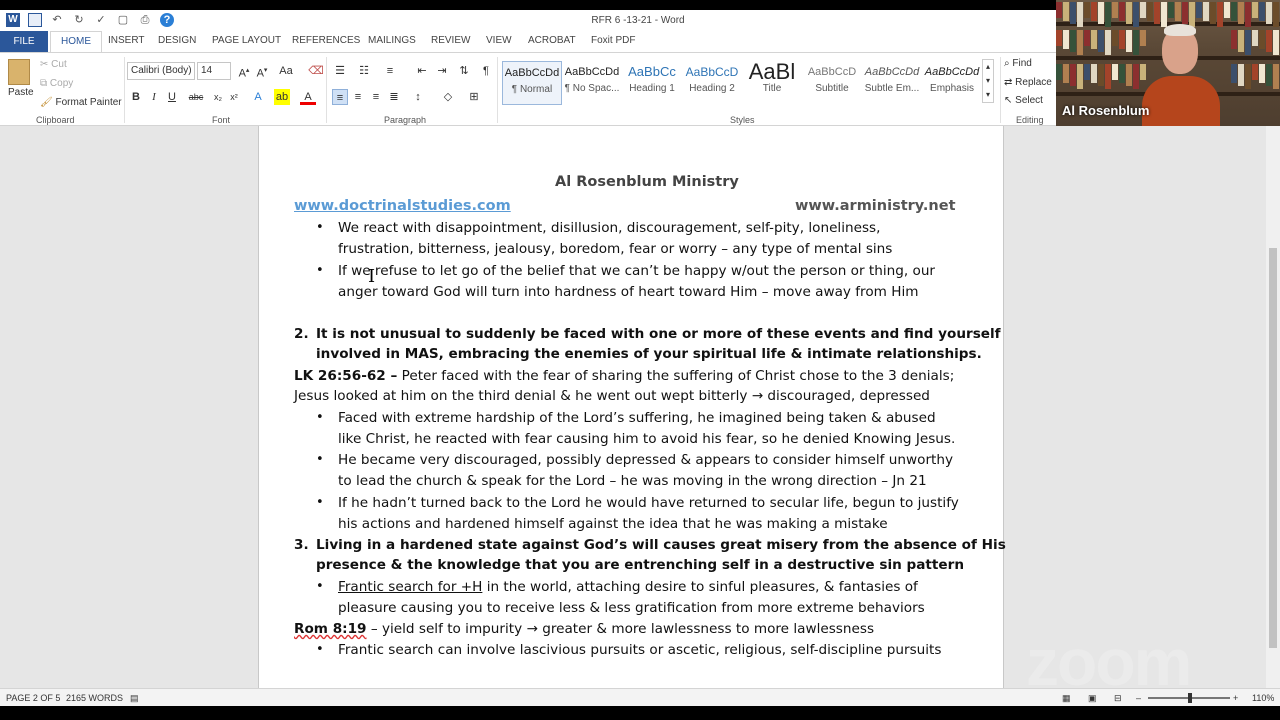 This screenshot has width=1280, height=720. What do you see at coordinates (234, 97) in the screenshot?
I see `superscript-icon: x²` at bounding box center [234, 97].